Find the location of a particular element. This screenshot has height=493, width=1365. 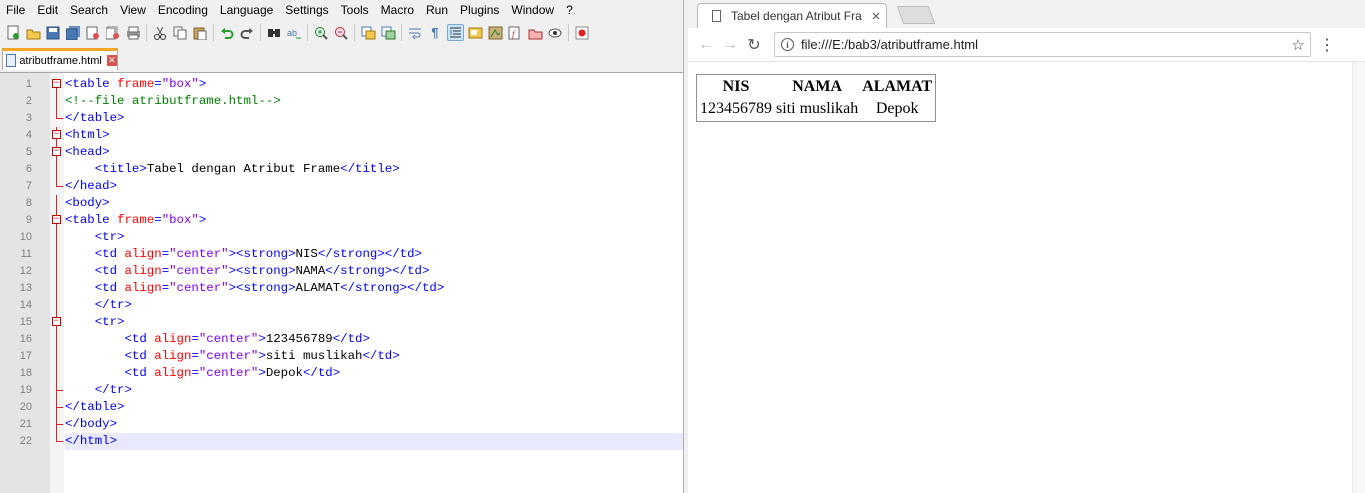

close-all-icon is located at coordinates (113, 32).